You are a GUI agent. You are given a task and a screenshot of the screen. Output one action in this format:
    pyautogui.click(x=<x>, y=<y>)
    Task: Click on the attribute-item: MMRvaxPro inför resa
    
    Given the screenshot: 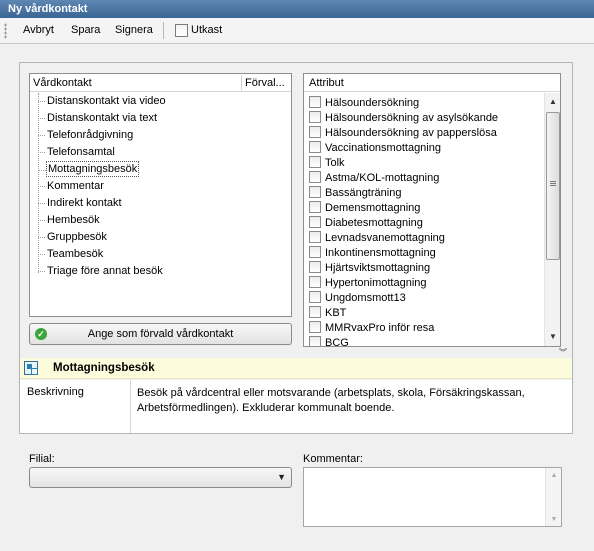 What is the action you would take?
    pyautogui.click(x=371, y=328)
    